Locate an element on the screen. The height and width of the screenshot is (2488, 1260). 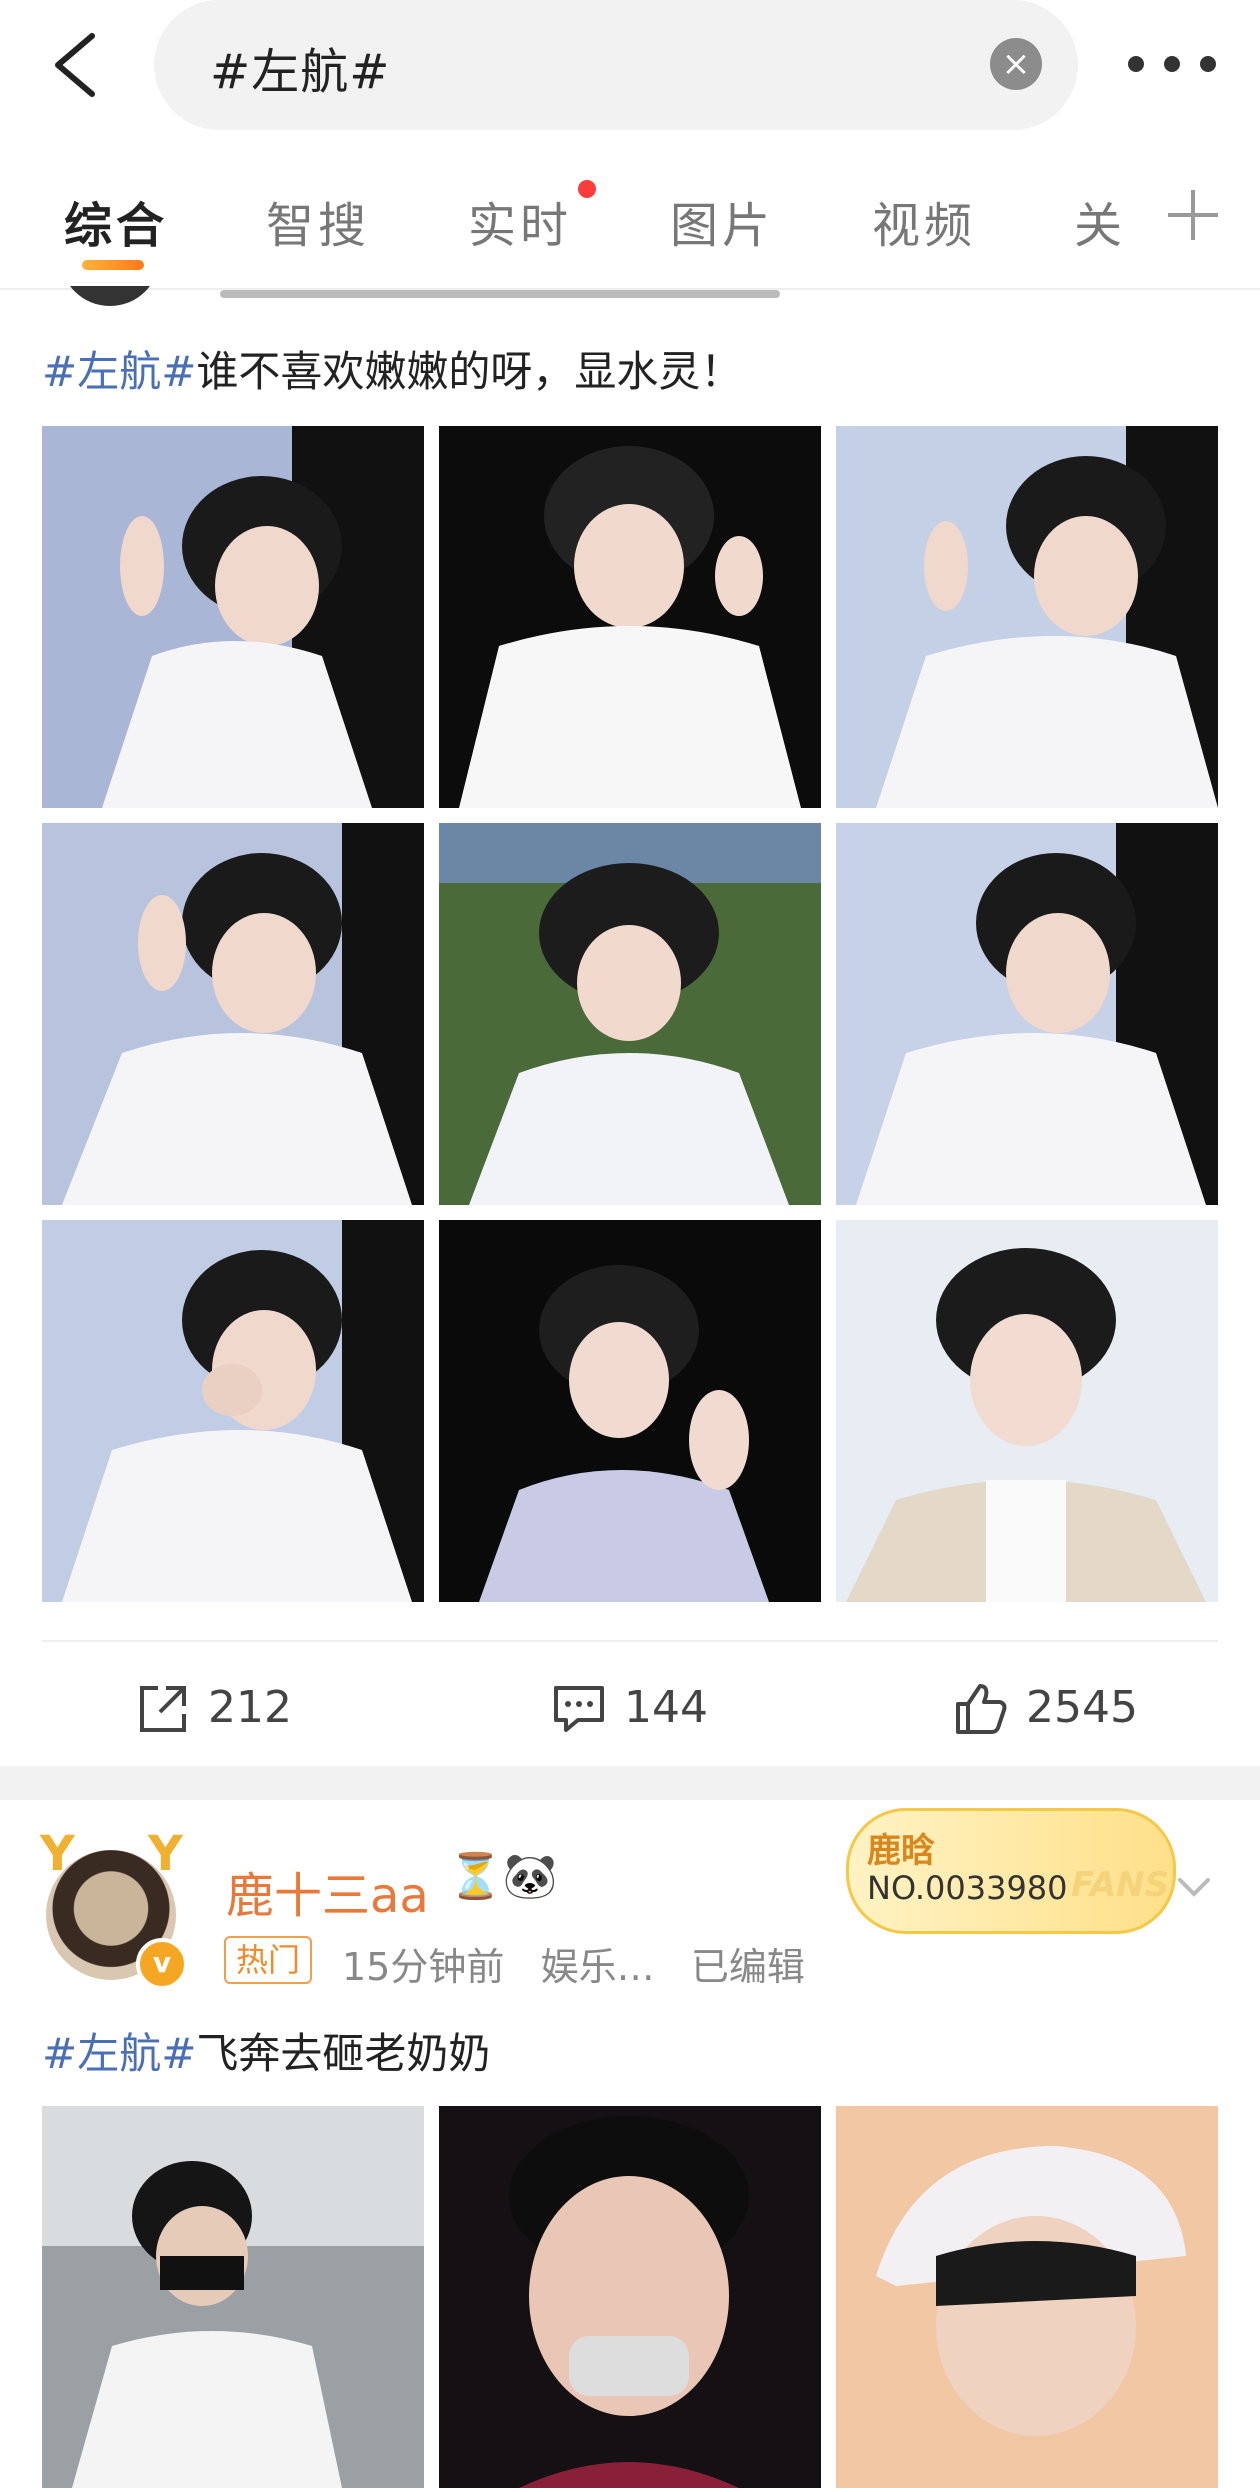
tab-smart-search: 智搜 is located at coordinates (318, 221).